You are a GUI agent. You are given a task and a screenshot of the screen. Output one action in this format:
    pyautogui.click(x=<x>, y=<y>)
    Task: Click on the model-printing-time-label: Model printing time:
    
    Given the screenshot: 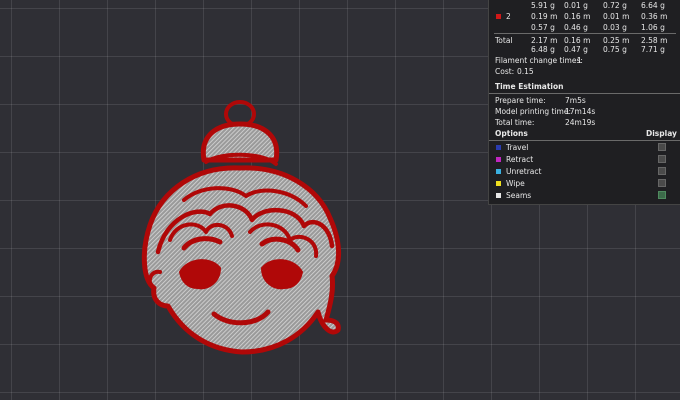 What is the action you would take?
    pyautogui.click(x=533, y=111)
    